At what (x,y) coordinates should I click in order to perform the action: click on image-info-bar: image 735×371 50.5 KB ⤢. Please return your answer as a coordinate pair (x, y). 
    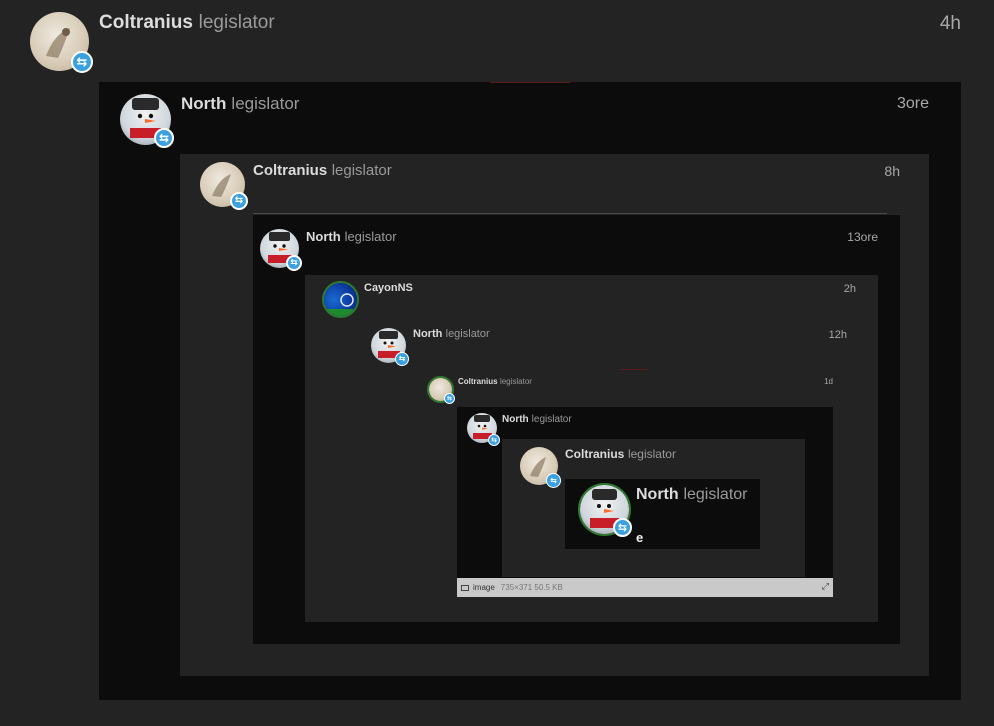
    Looking at the image, I should click on (645, 587).